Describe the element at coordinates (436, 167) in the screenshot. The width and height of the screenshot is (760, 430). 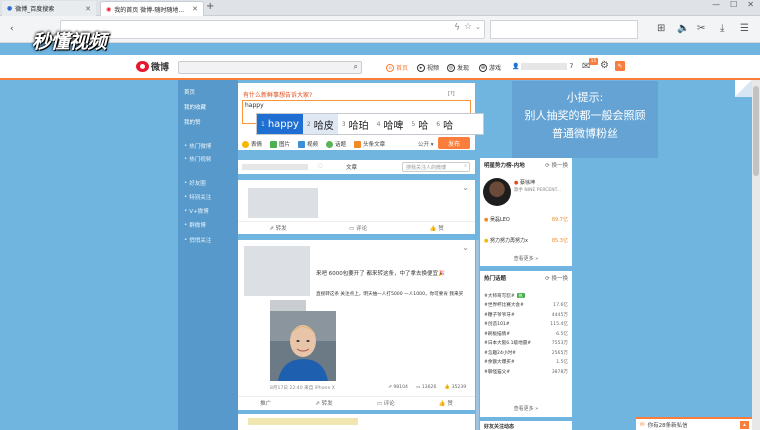
I see `feed-search-input: 搜我关注人的微博 ⌕` at that location.